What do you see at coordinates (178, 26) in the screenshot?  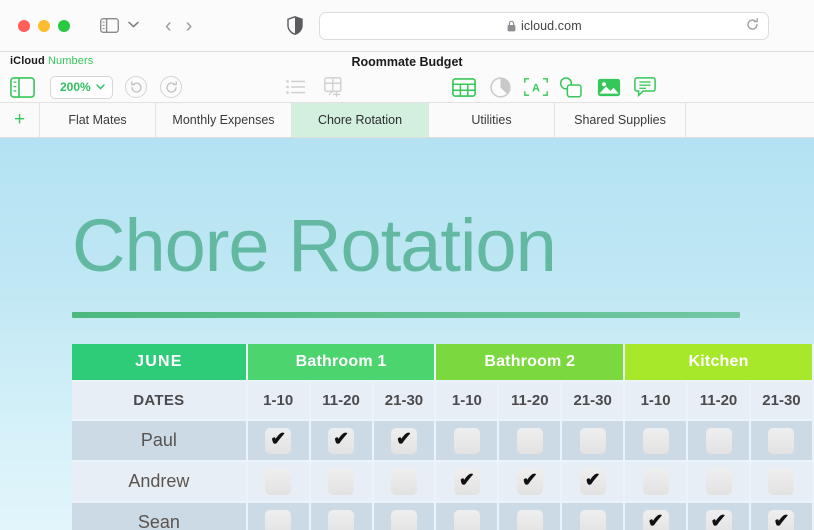 I see `navigation-buttons: ‹ ›` at bounding box center [178, 26].